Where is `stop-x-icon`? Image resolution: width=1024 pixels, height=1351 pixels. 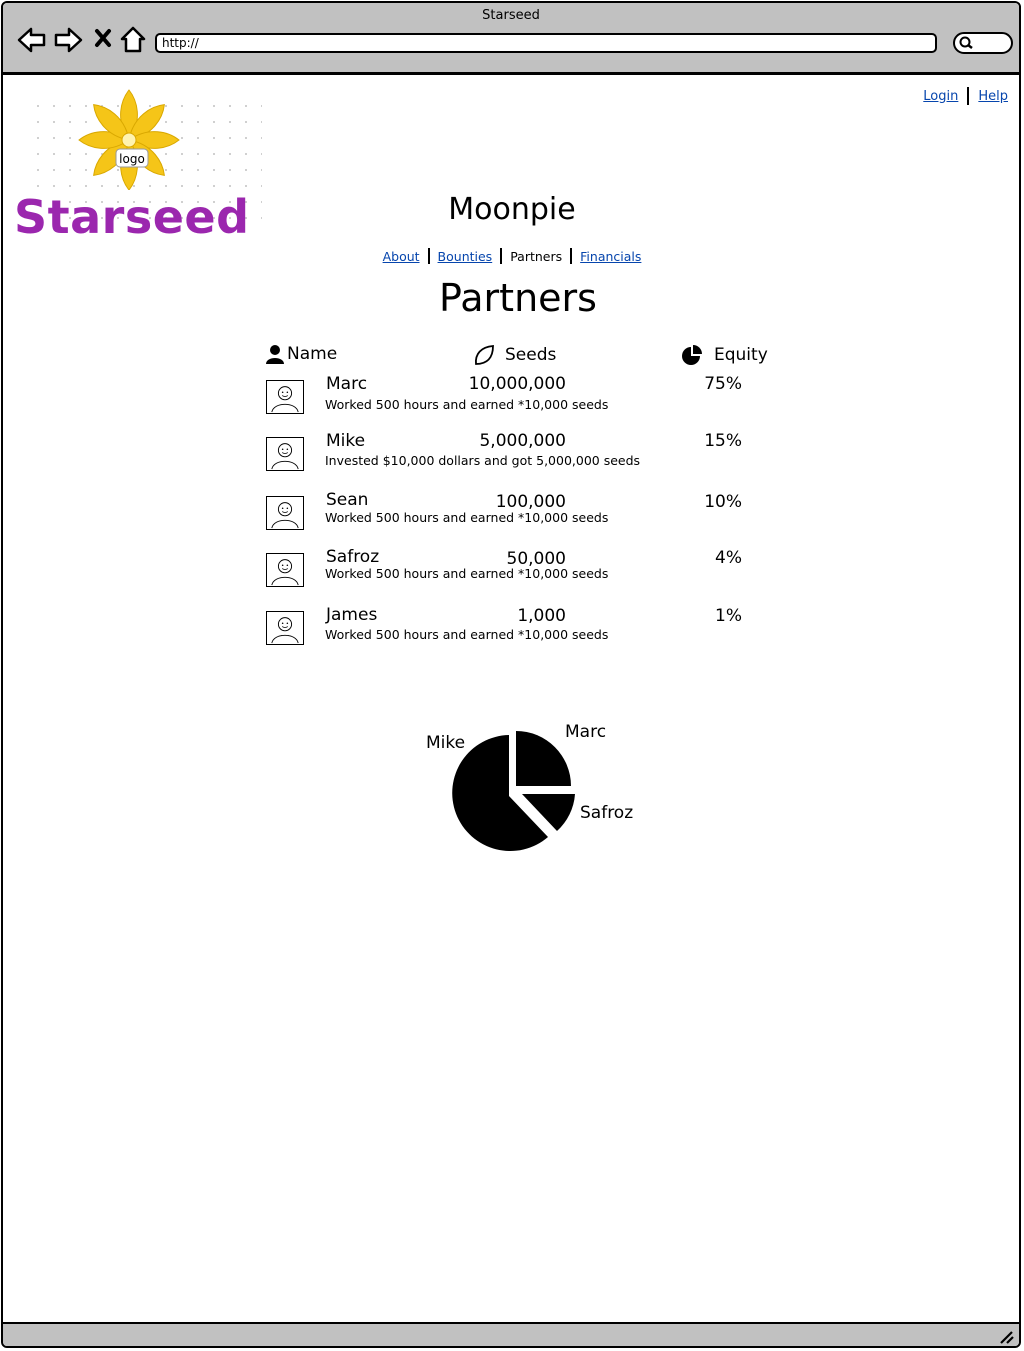
stop-x-icon is located at coordinates (106, 40).